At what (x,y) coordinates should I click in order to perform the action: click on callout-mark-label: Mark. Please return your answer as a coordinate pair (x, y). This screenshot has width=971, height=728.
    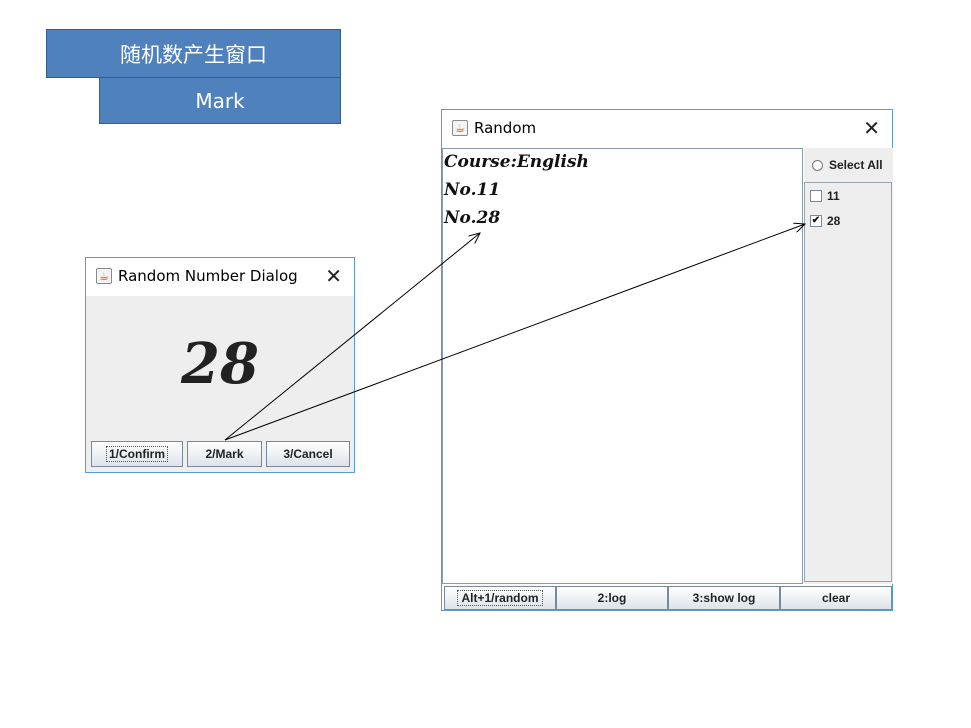
    Looking at the image, I should click on (220, 100).